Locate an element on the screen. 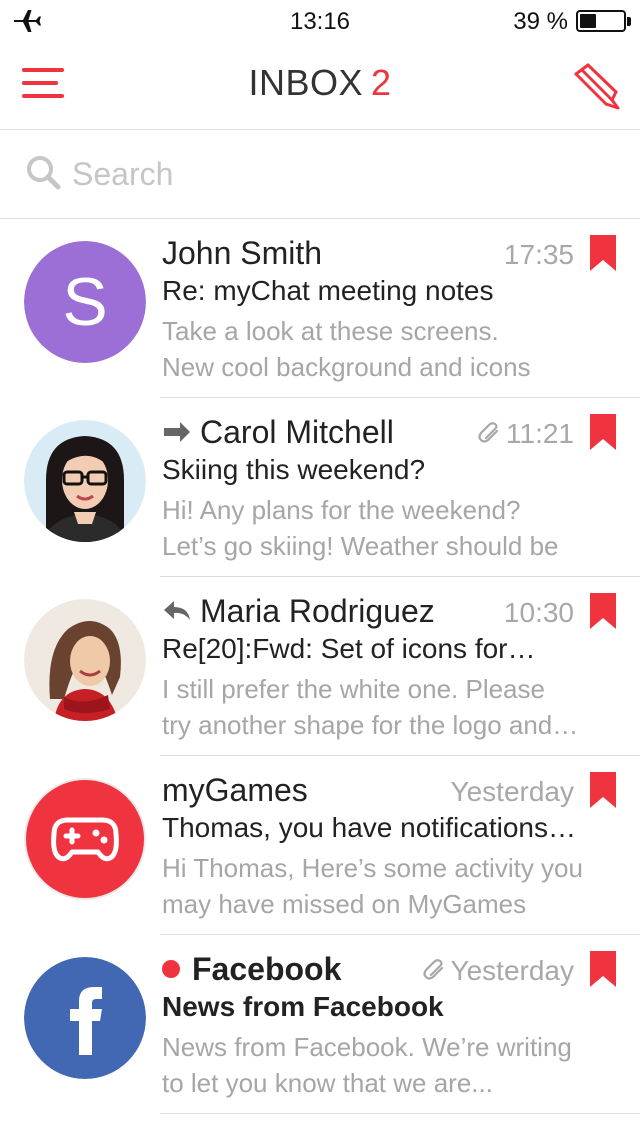 This screenshot has width=640, height=1136. battery-level-fill is located at coordinates (588, 21).